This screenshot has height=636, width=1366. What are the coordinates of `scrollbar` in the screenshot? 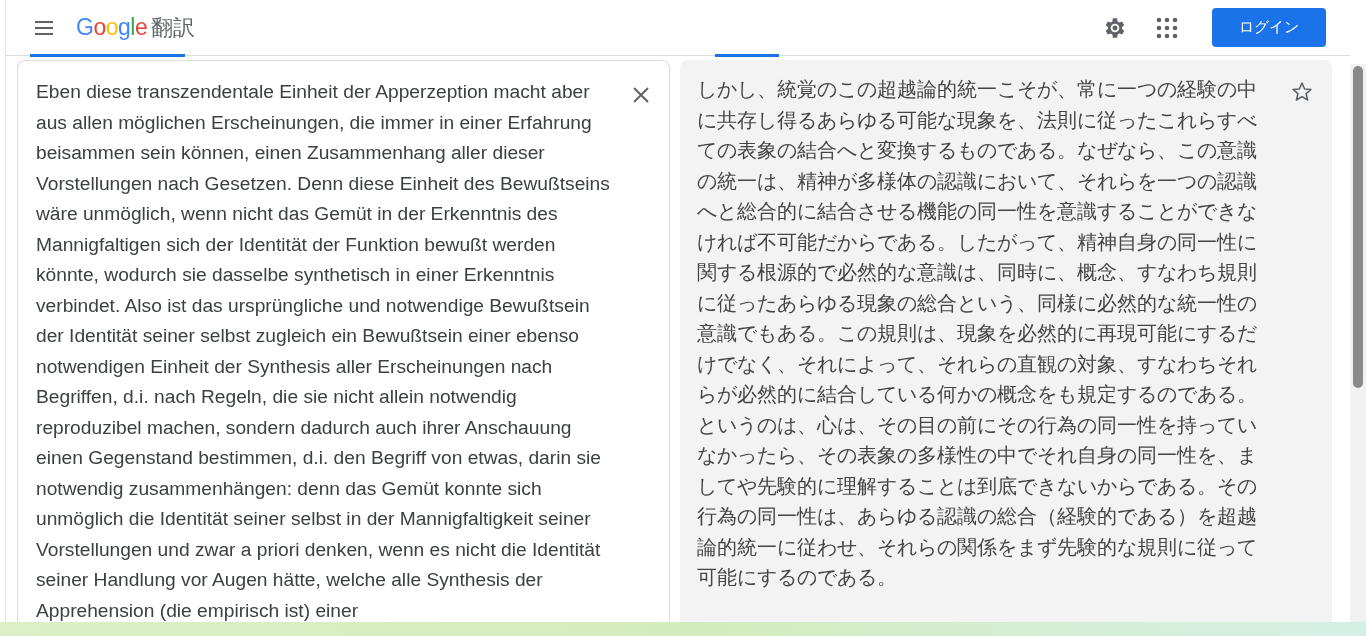 It's located at (1358, 343).